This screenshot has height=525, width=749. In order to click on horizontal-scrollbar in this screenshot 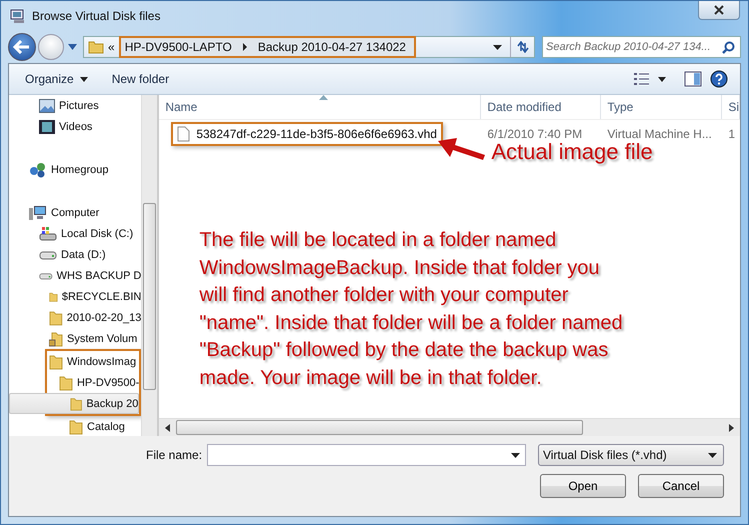, I will do `click(449, 427)`.